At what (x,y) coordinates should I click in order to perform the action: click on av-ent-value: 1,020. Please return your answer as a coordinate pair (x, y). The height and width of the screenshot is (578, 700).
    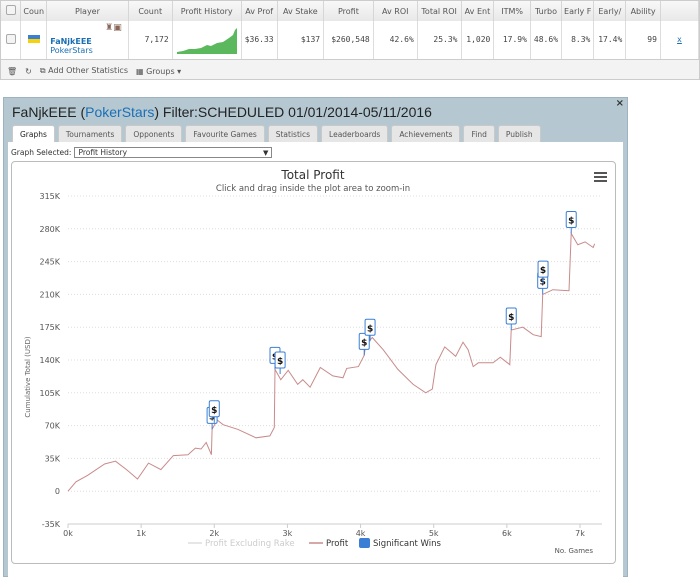
    Looking at the image, I should click on (478, 40).